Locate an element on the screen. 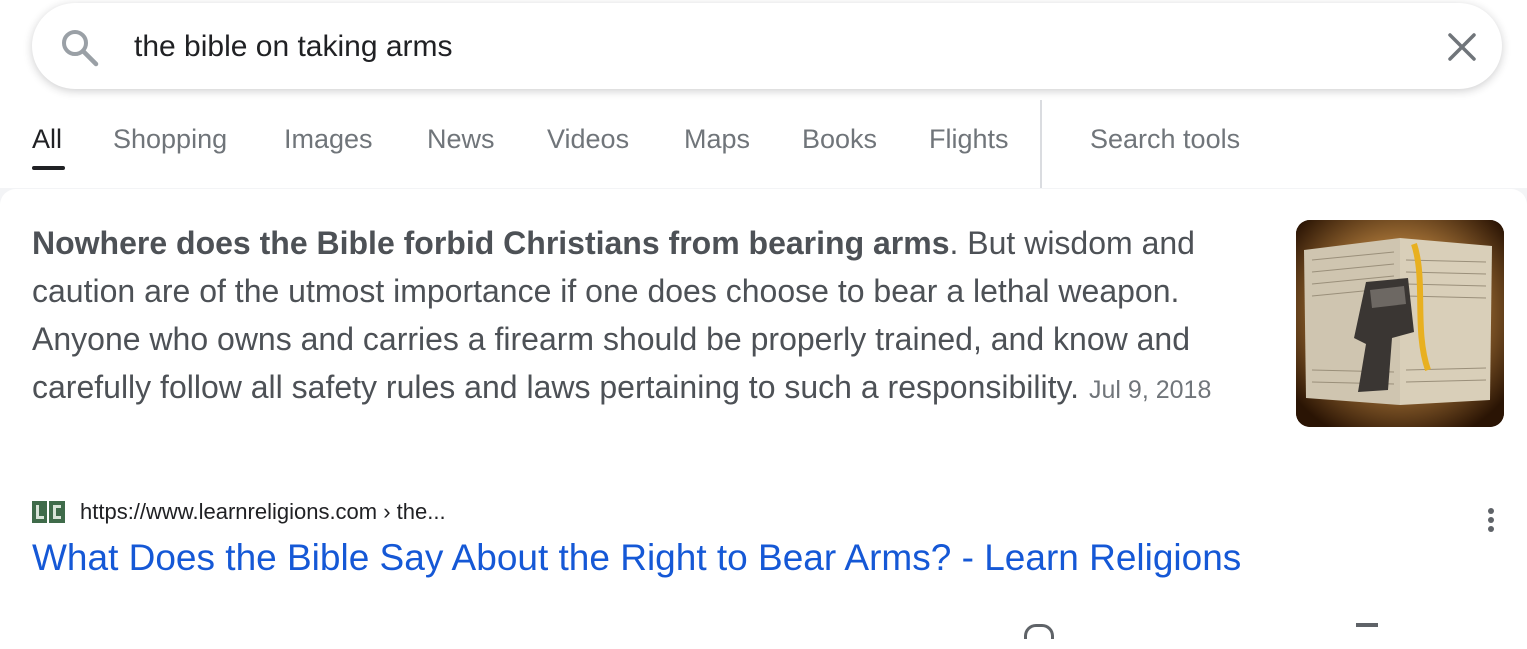 The image size is (1527, 649). tab-shopping: Shopping is located at coordinates (170, 139).